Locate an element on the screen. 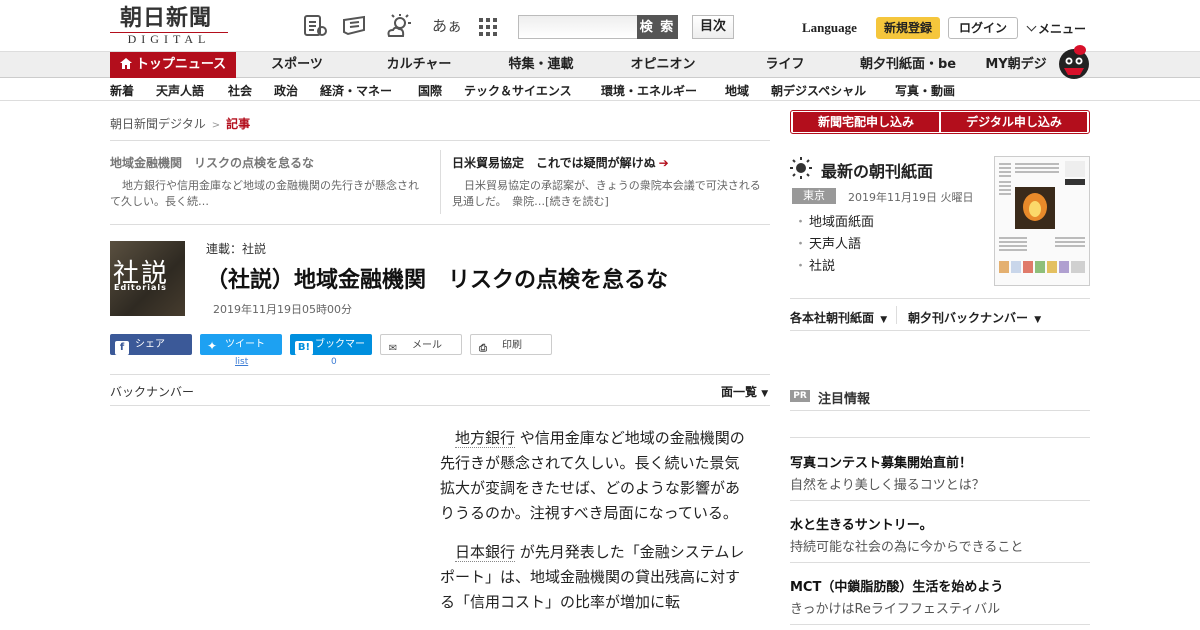  twitter-count-link: list is located at coordinates (241, 362).